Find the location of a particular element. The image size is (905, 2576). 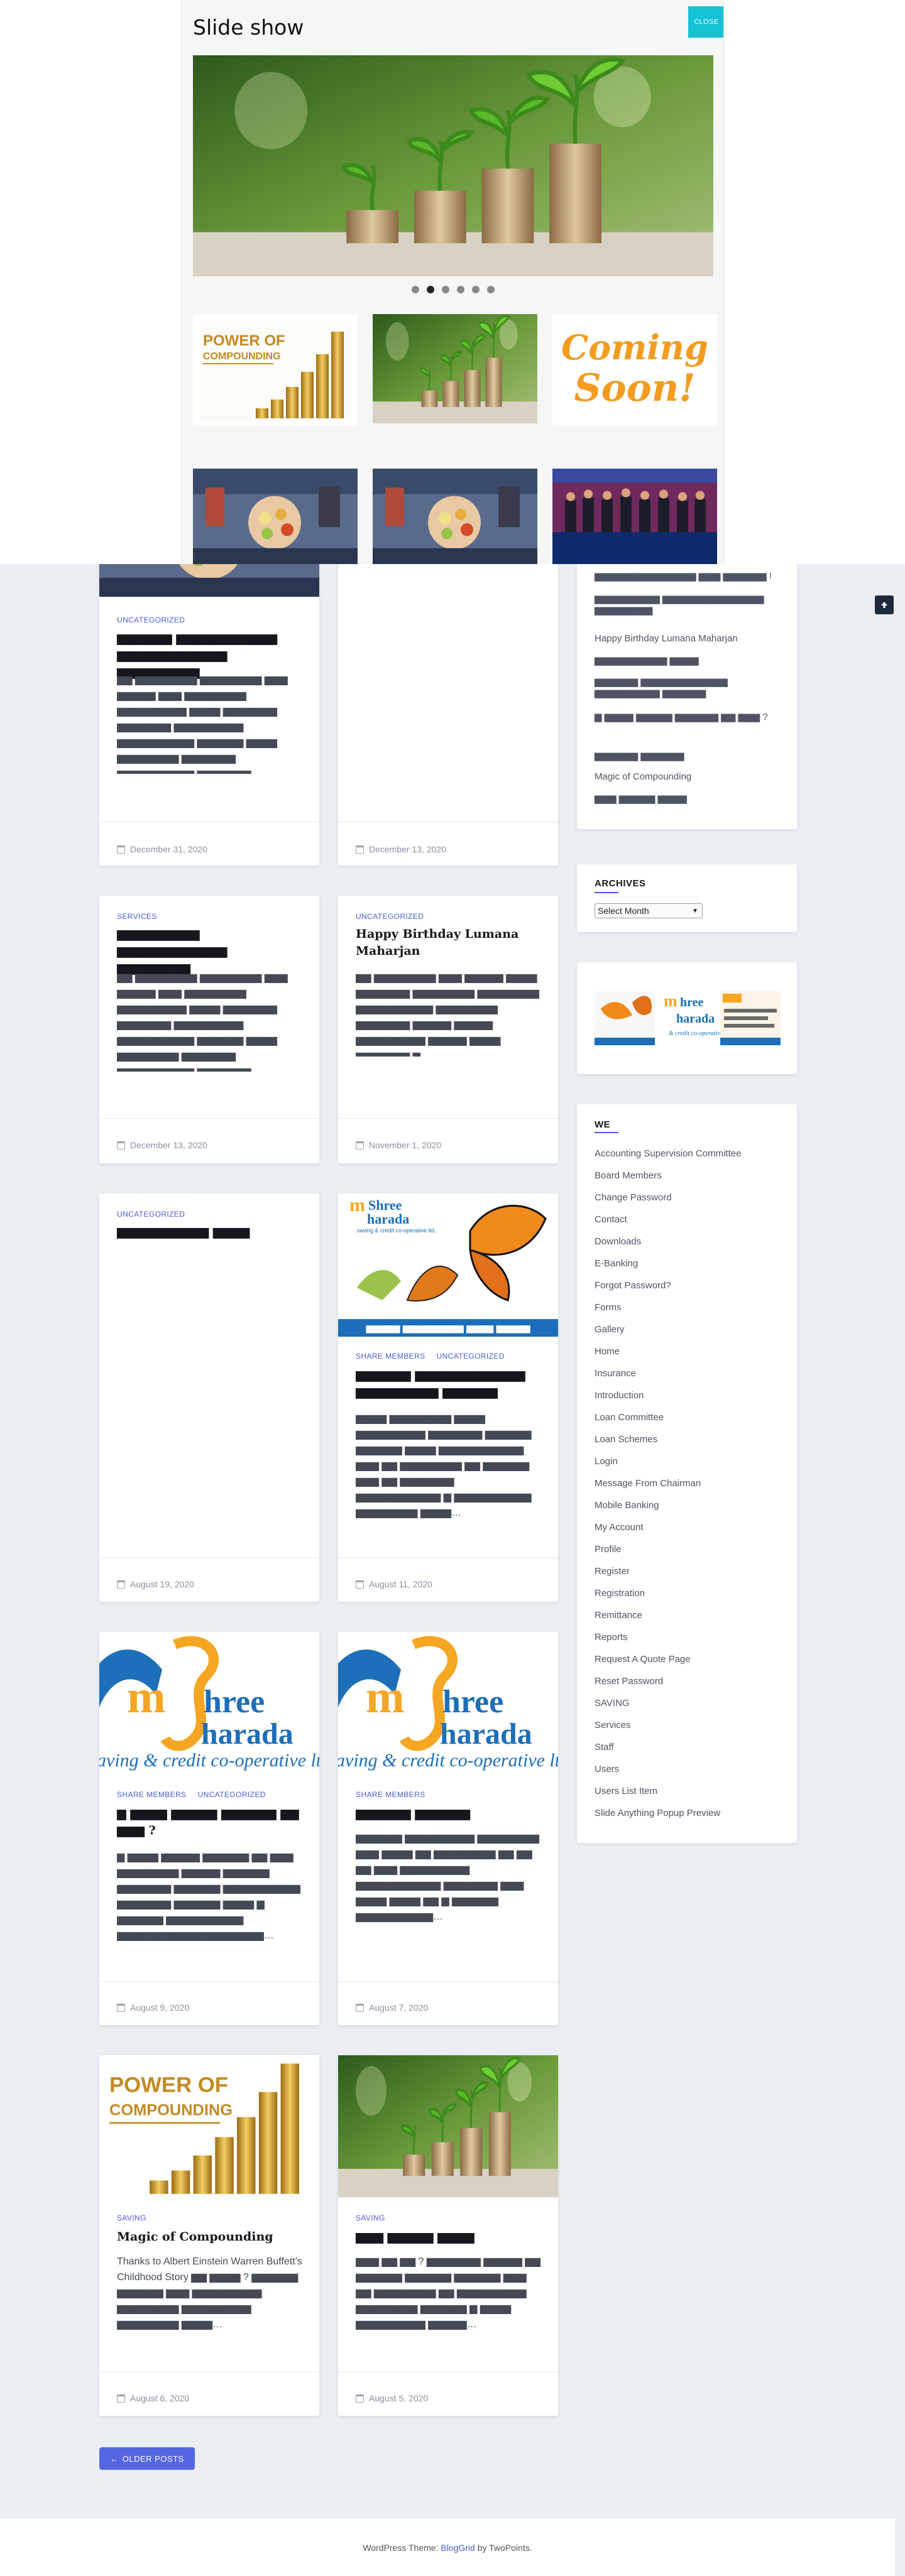

page-link: Message From Chairman is located at coordinates (648, 1483).